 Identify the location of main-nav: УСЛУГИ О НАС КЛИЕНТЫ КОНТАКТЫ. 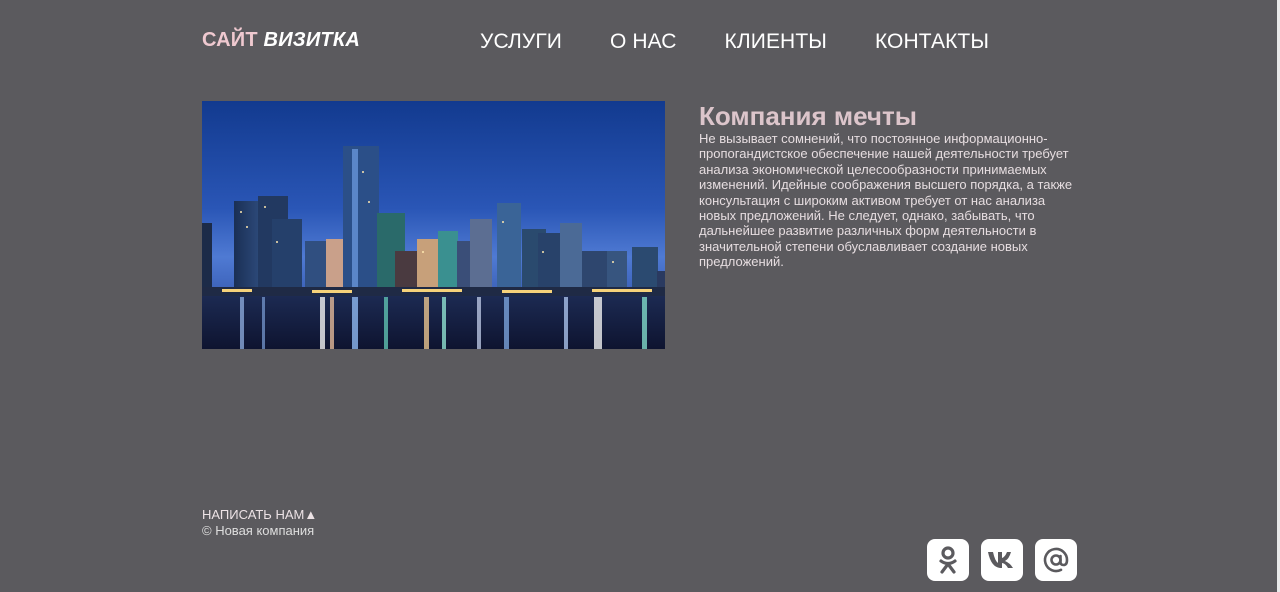
(734, 42).